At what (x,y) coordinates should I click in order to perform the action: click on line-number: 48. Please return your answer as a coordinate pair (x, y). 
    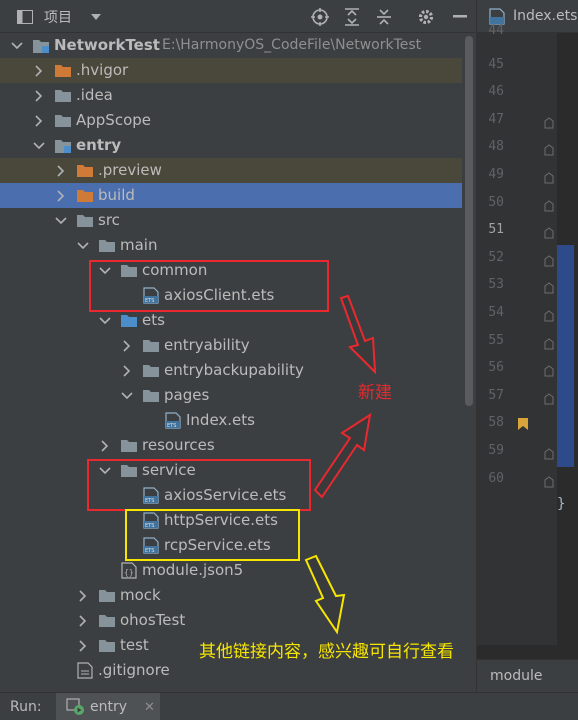
    Looking at the image, I should click on (496, 147).